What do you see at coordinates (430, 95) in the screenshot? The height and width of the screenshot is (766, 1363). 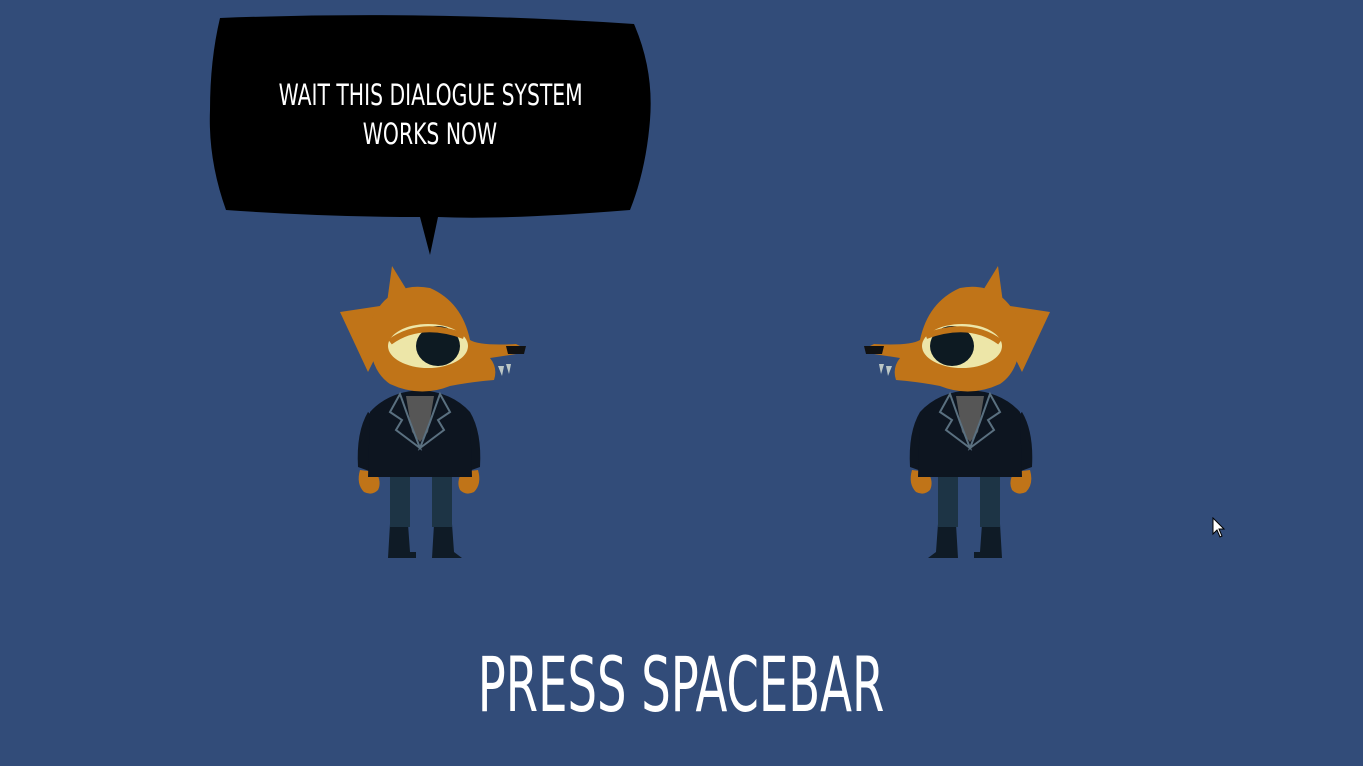 I see `dialogue-line-1: WAIT THIS DIALOGUE SYSTEM` at bounding box center [430, 95].